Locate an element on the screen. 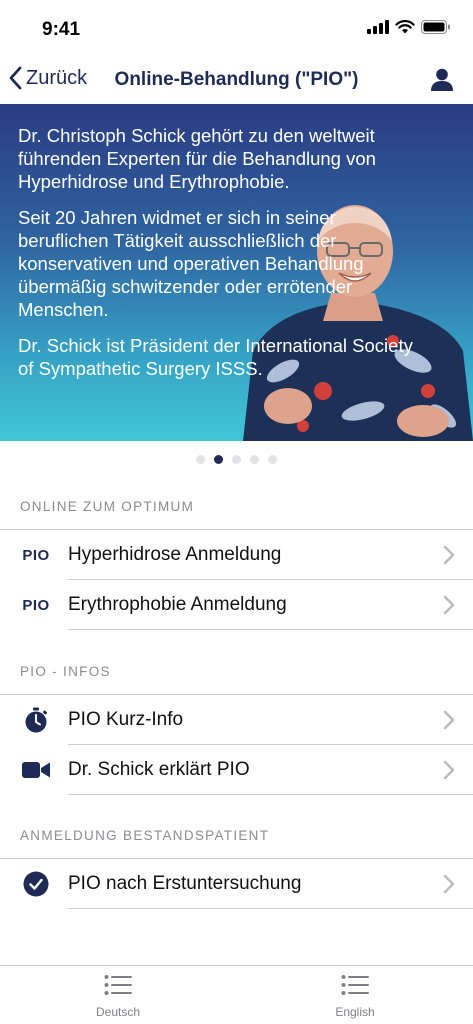 The width and height of the screenshot is (473, 1024). list-item-hyperhidrose-anmeldung: PIO Hyperhidrose Anmeldung is located at coordinates (236, 555).